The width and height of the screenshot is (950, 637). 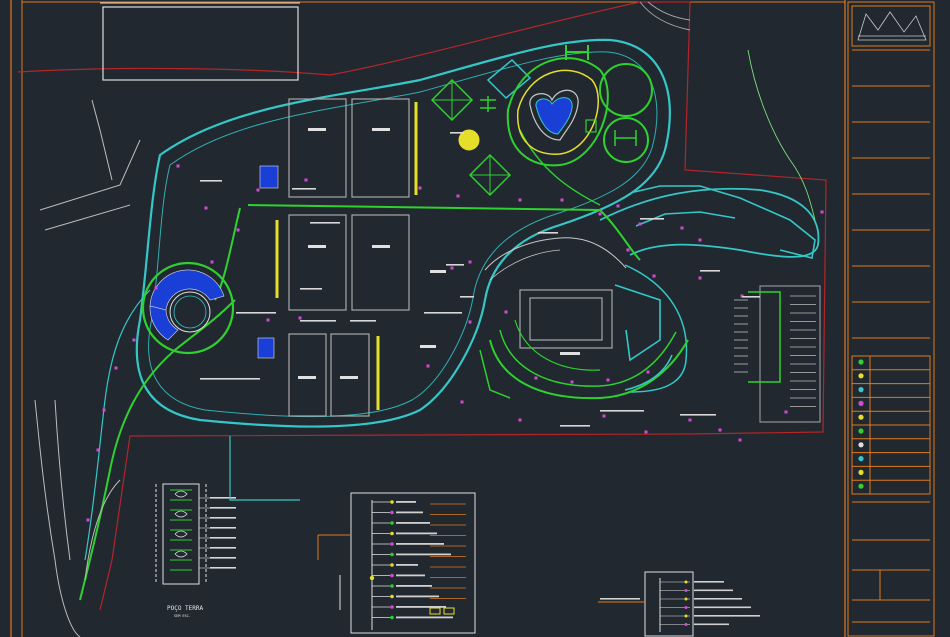 I want to click on detail-subtitle: SEM ESC., so click(x=182, y=616).